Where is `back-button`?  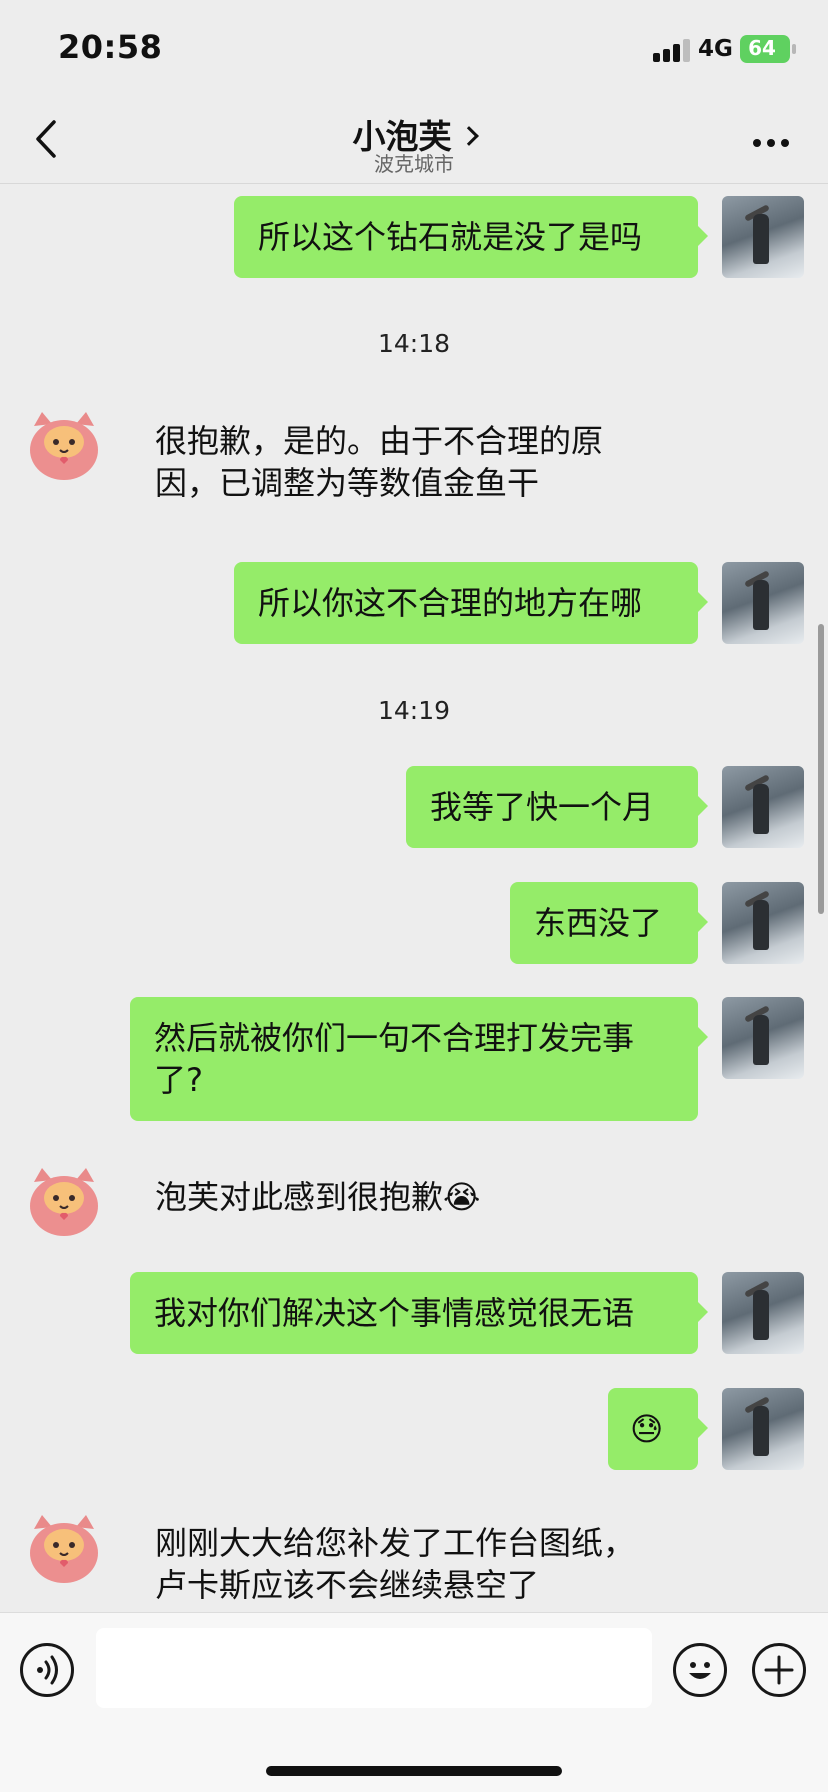 back-button is located at coordinates (49, 139).